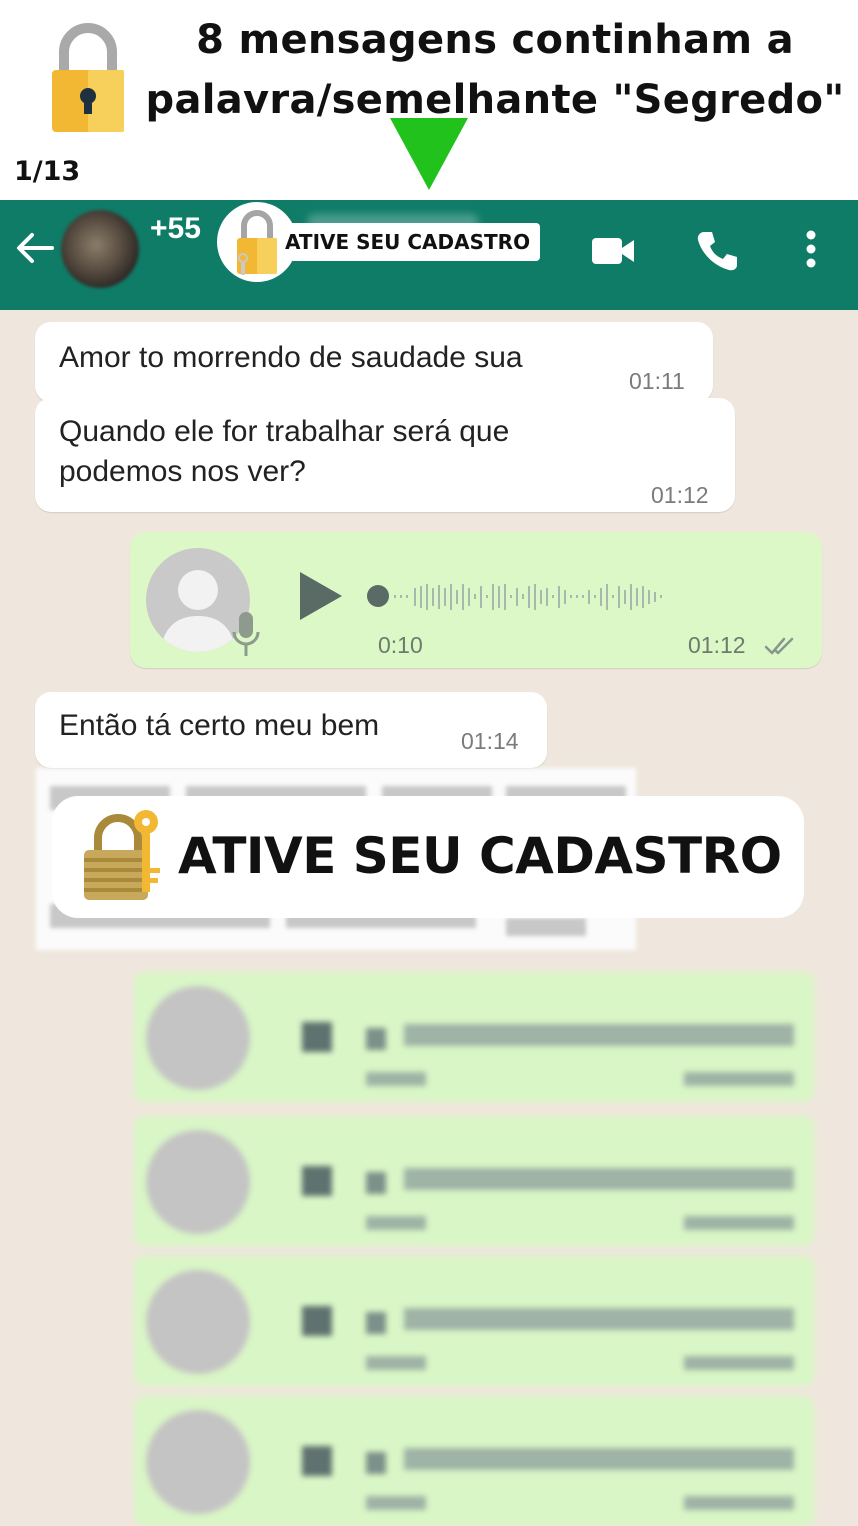  What do you see at coordinates (321, 596) in the screenshot?
I see `play-icon` at bounding box center [321, 596].